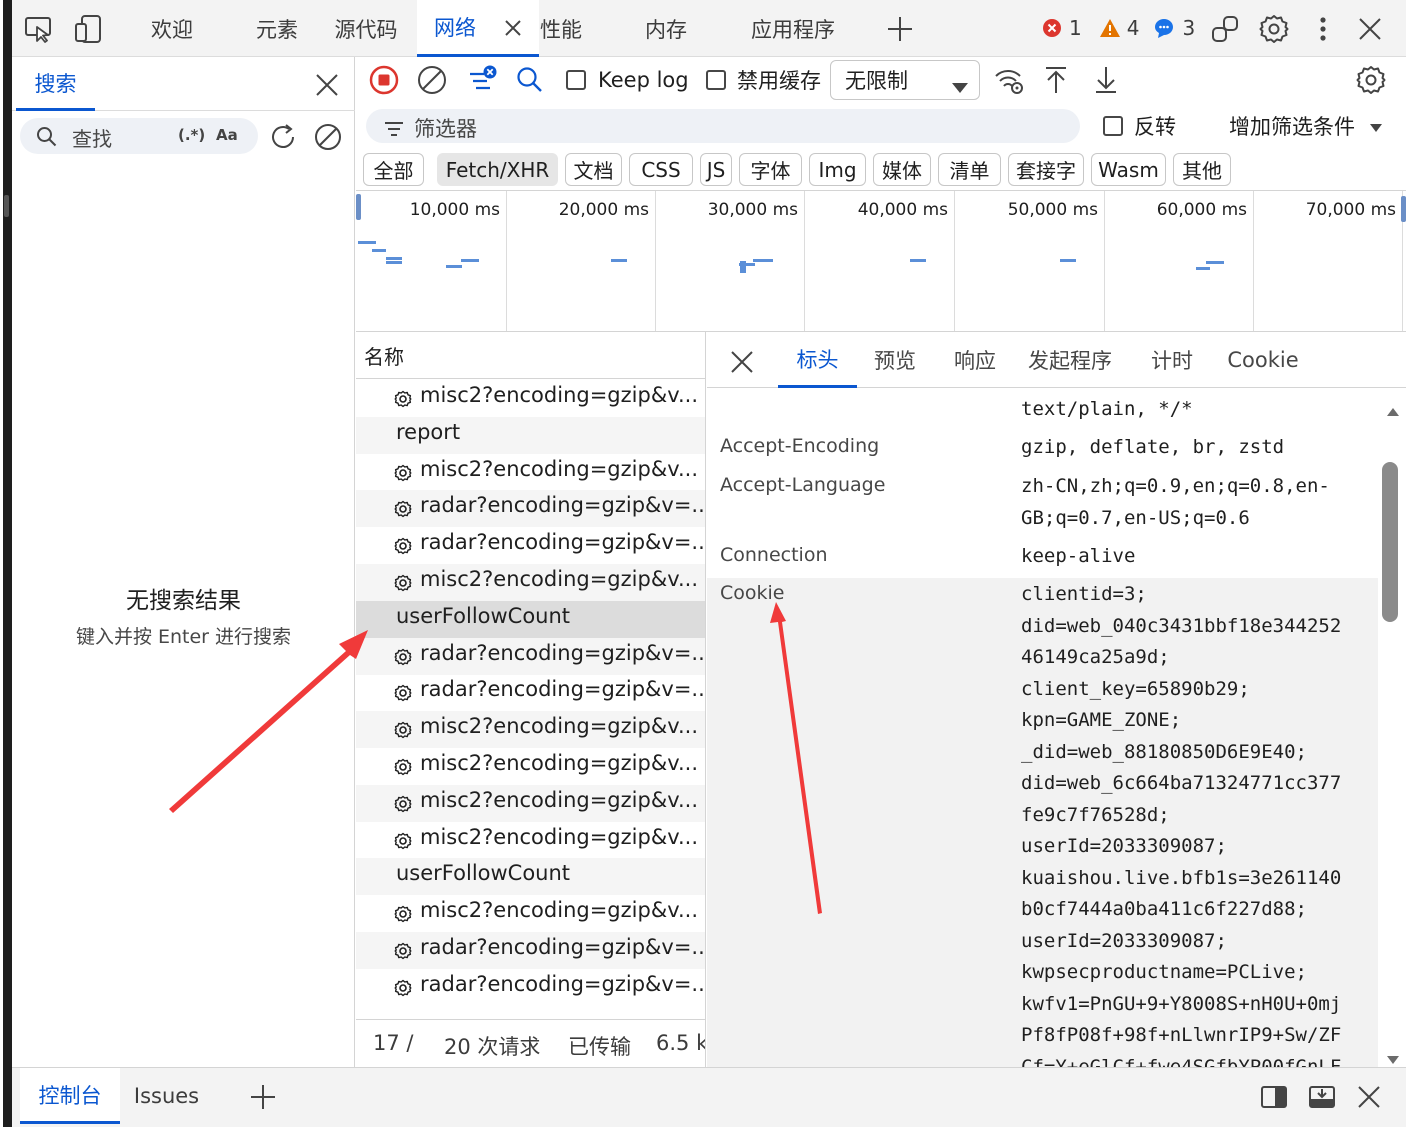 The height and width of the screenshot is (1127, 1406). Describe the element at coordinates (655, 261) in the screenshot. I see `timeline-gridline` at that location.